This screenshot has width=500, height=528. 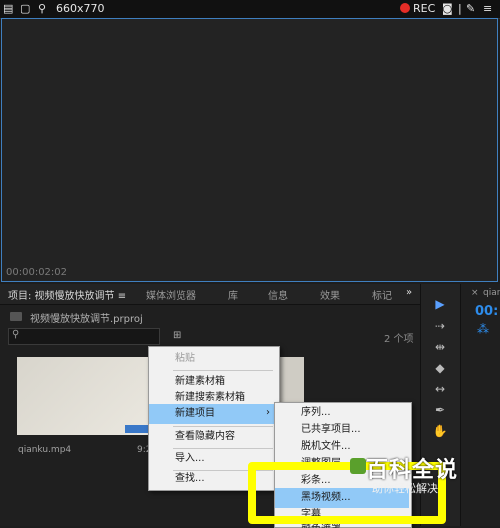 What do you see at coordinates (80, 8) in the screenshot?
I see `capture-size-label: 660x770` at bounding box center [80, 8].